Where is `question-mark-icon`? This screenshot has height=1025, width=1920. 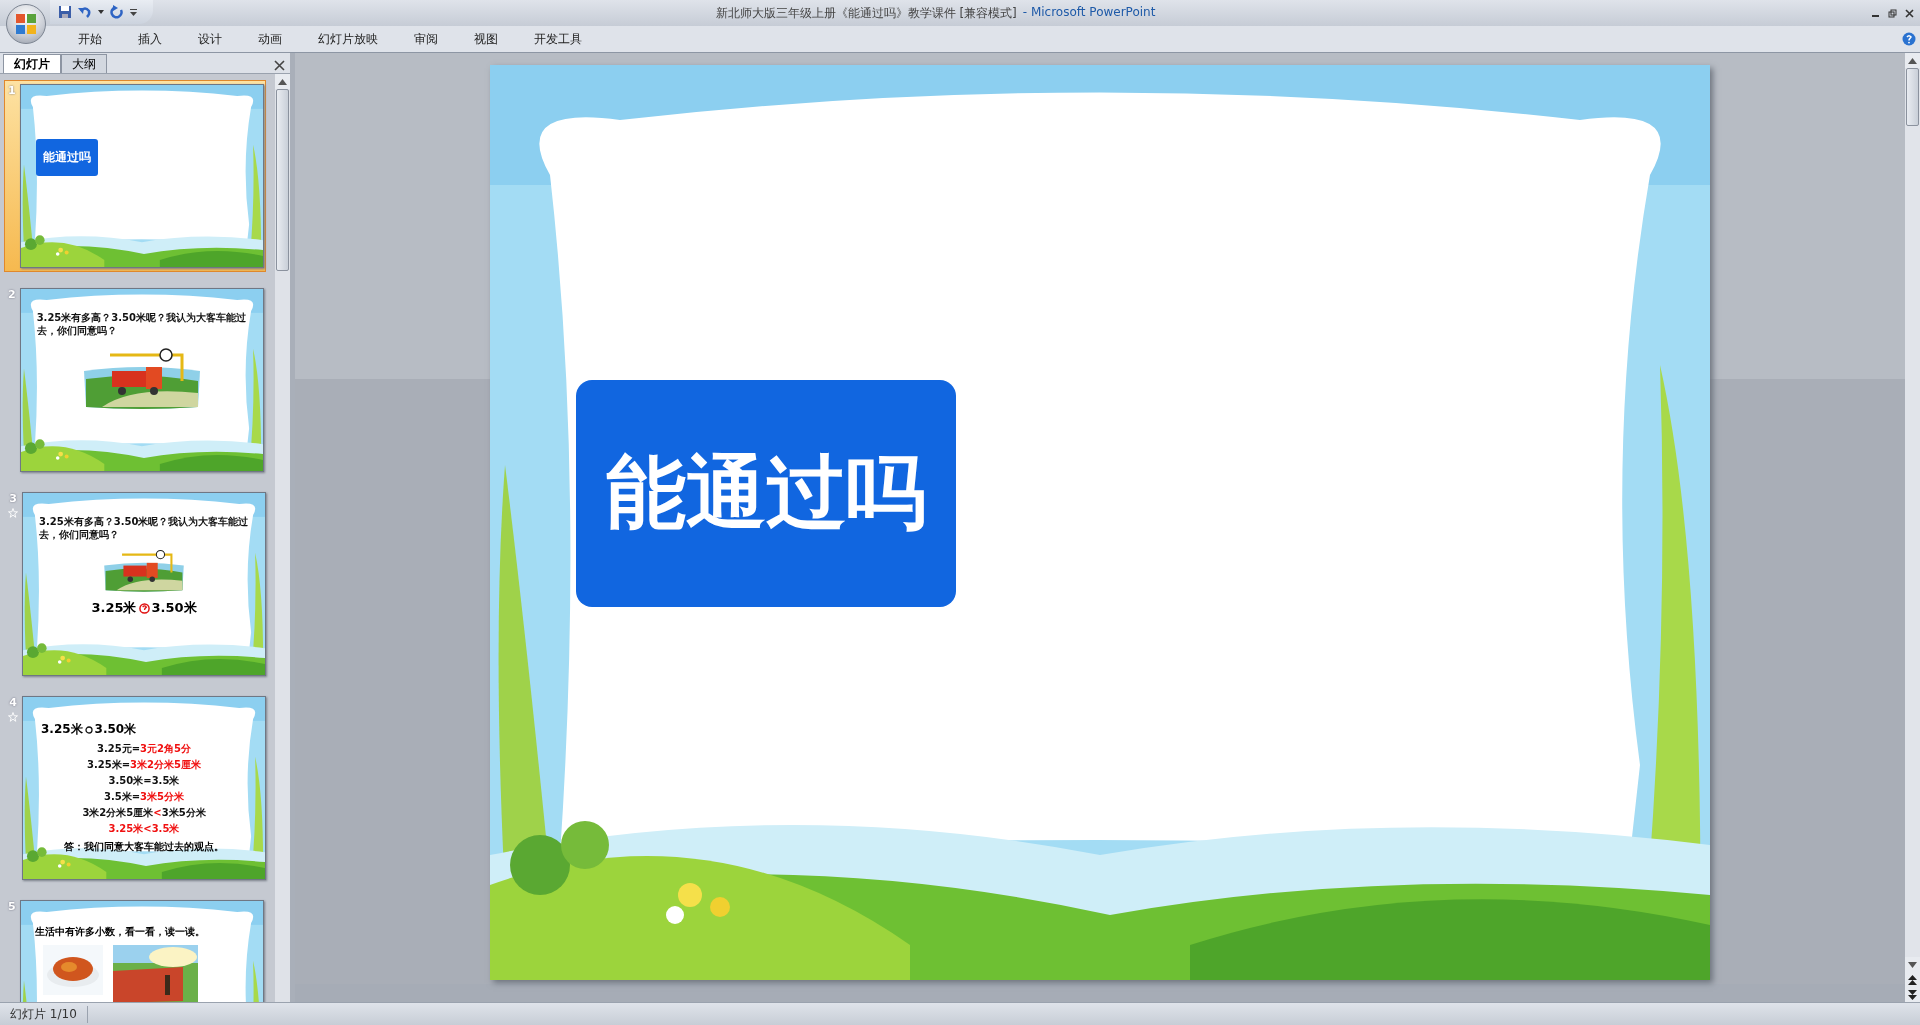 question-mark-icon is located at coordinates (144, 608).